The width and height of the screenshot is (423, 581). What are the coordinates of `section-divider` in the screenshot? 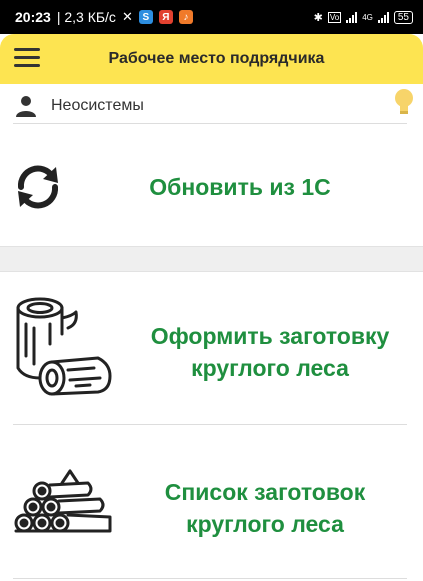 It's located at (211, 259).